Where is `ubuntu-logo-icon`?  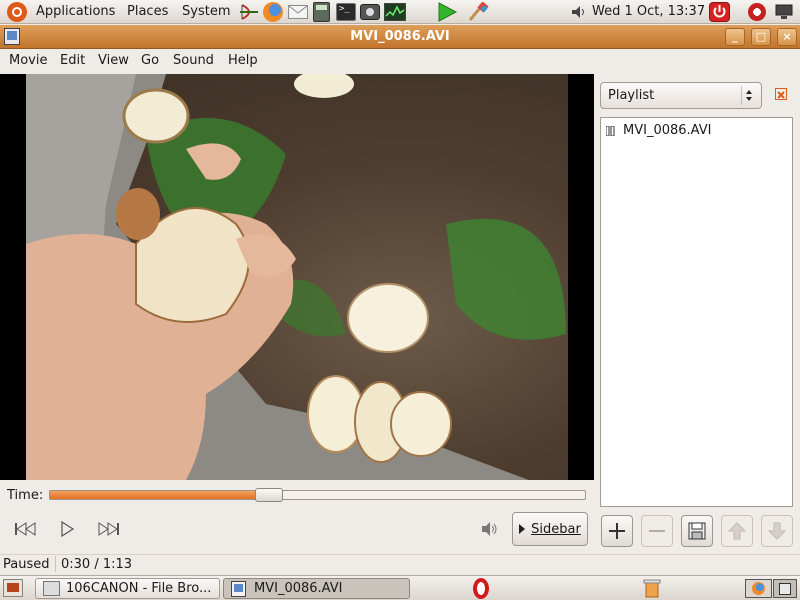 ubuntu-logo-icon is located at coordinates (17, 12).